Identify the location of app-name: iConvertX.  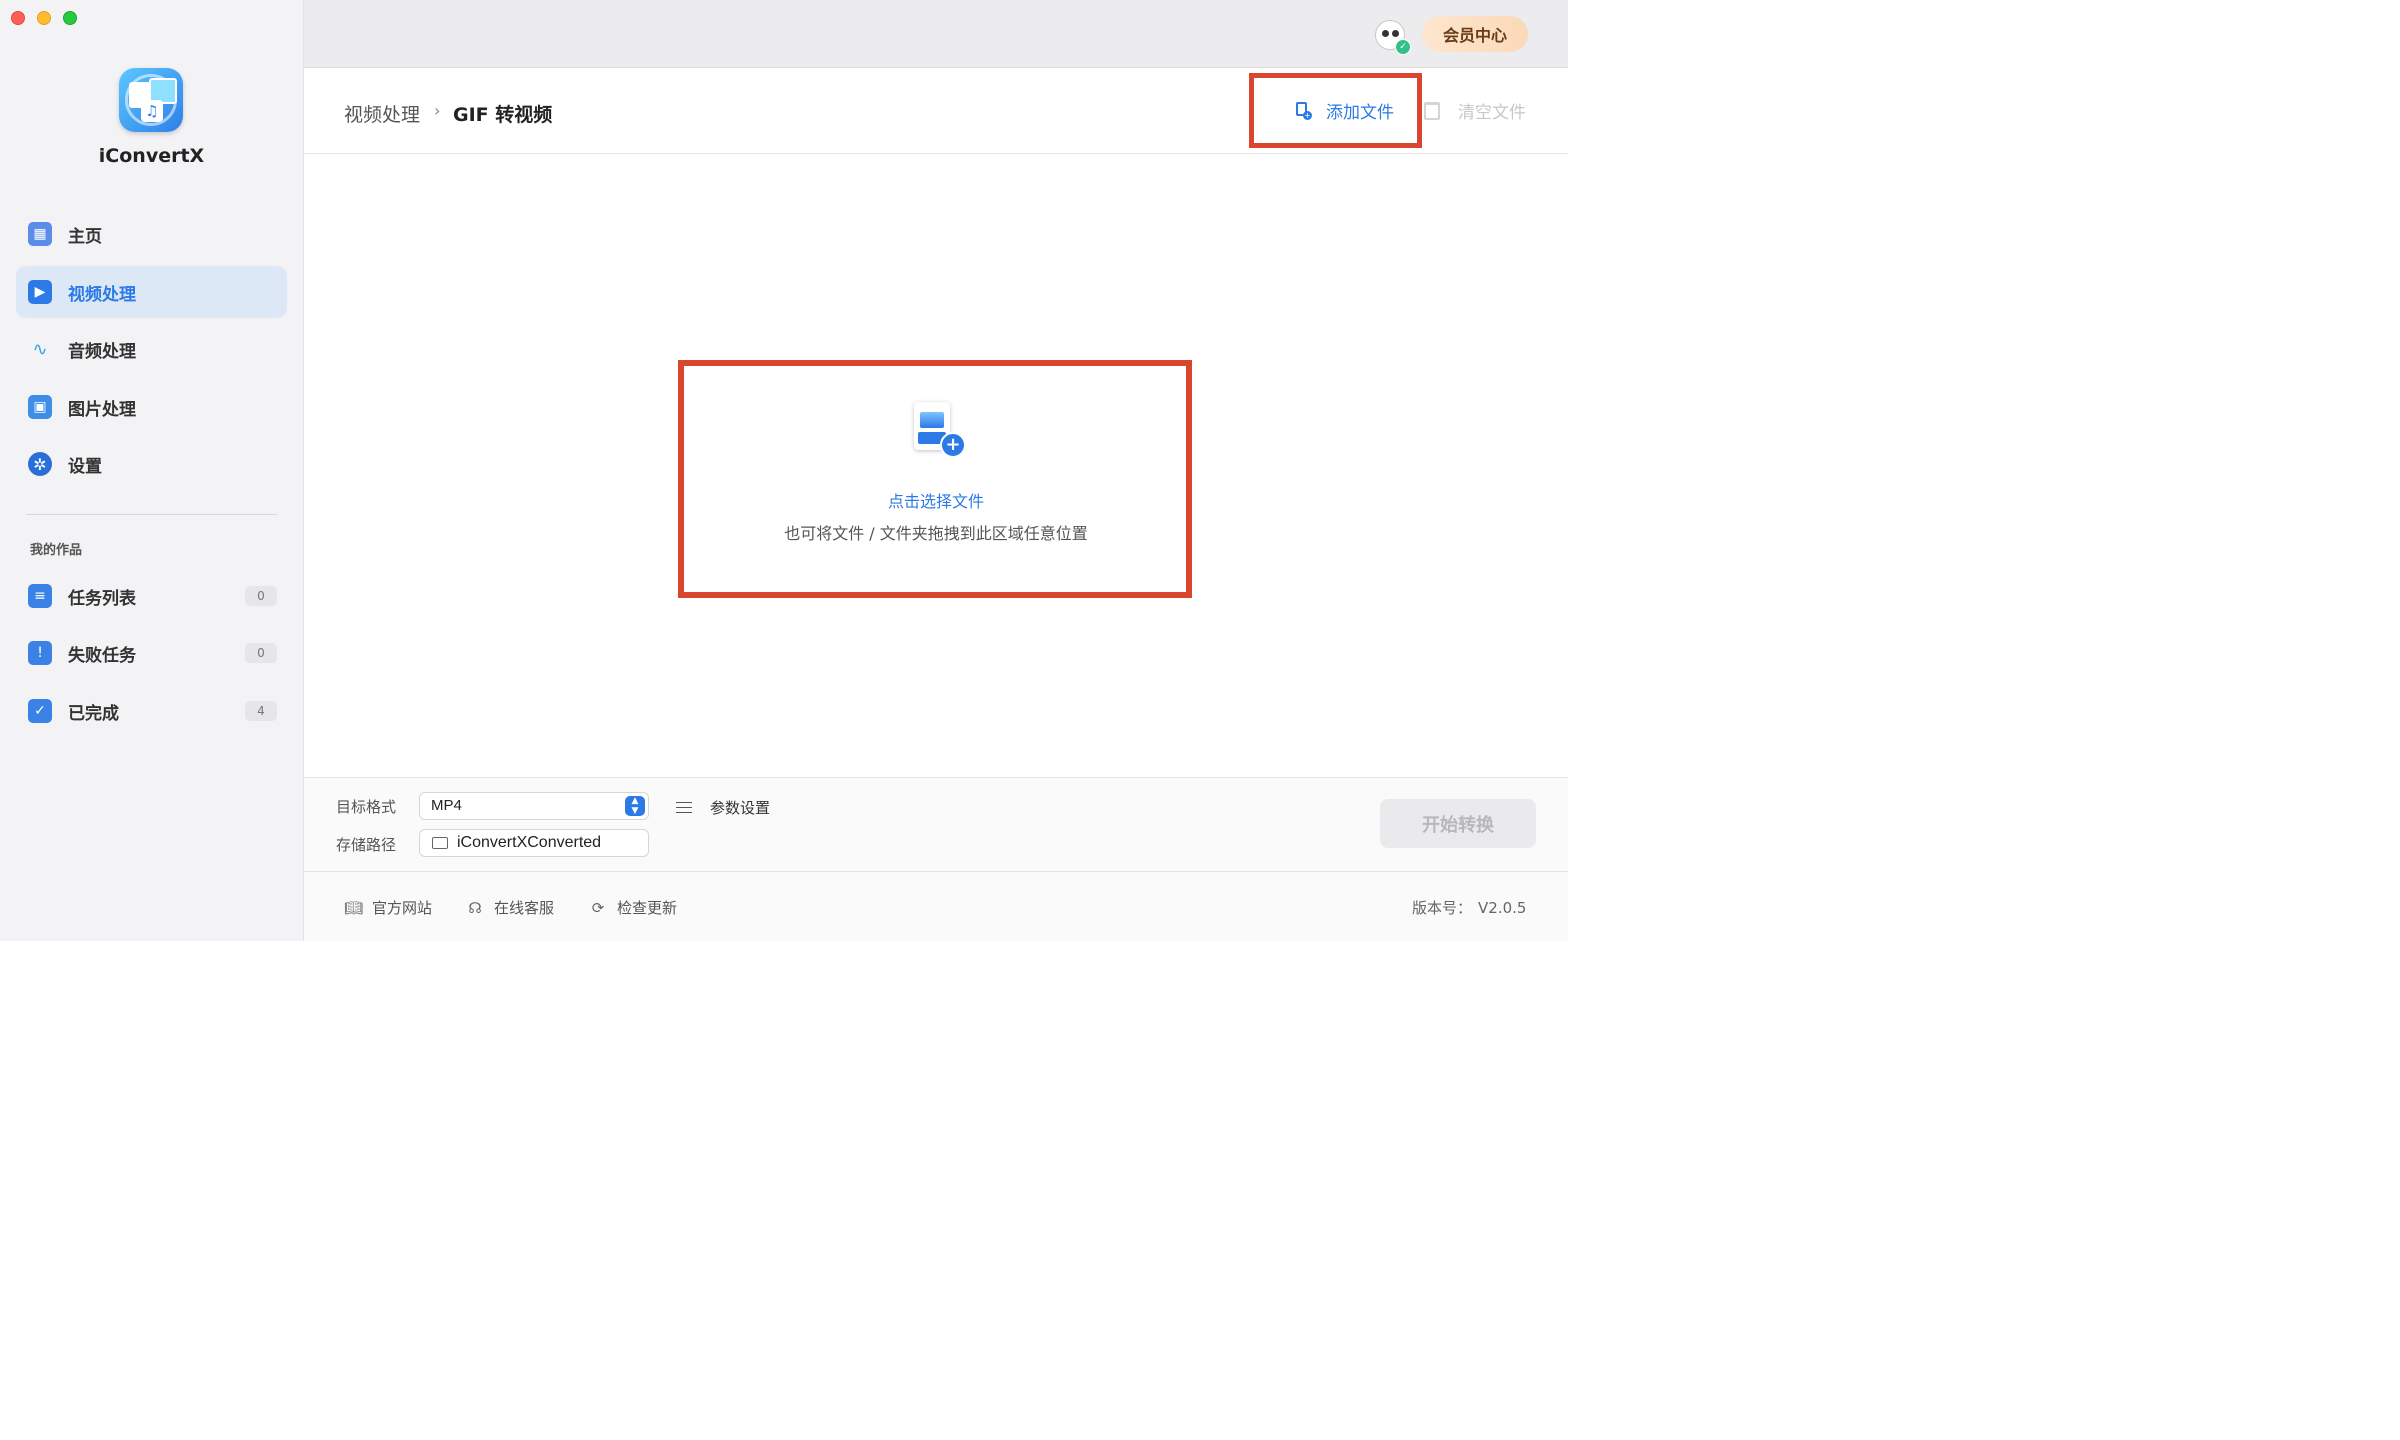
(151, 156).